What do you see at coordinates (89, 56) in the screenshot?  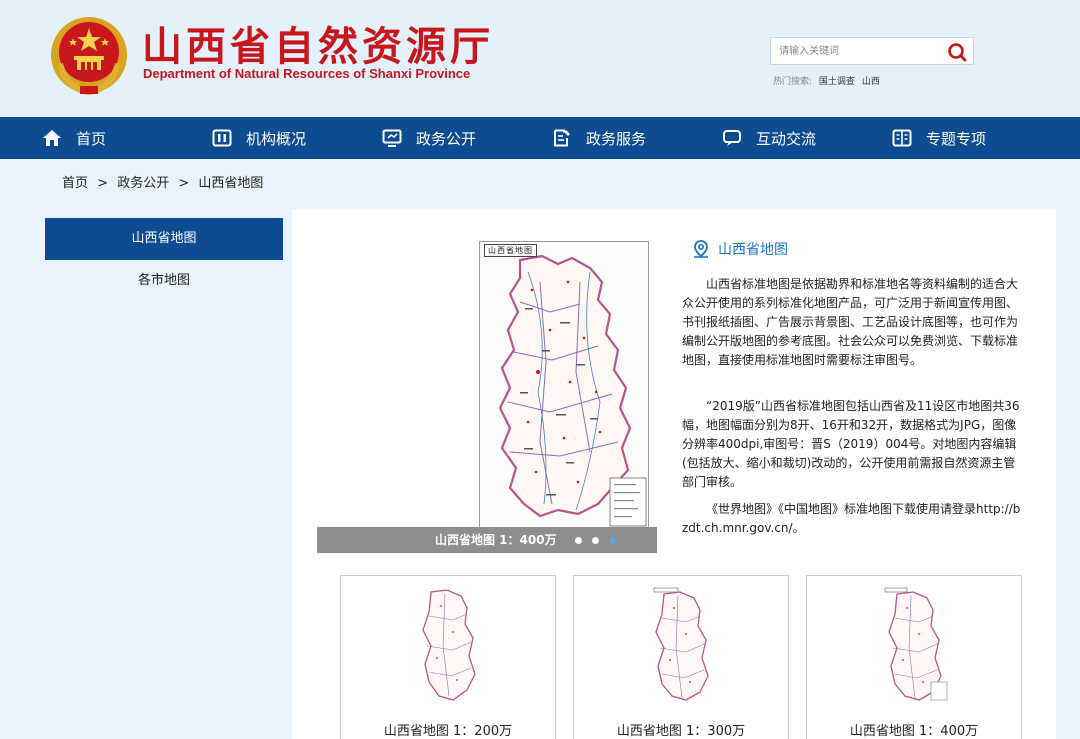 I see `national-emblem-icon` at bounding box center [89, 56].